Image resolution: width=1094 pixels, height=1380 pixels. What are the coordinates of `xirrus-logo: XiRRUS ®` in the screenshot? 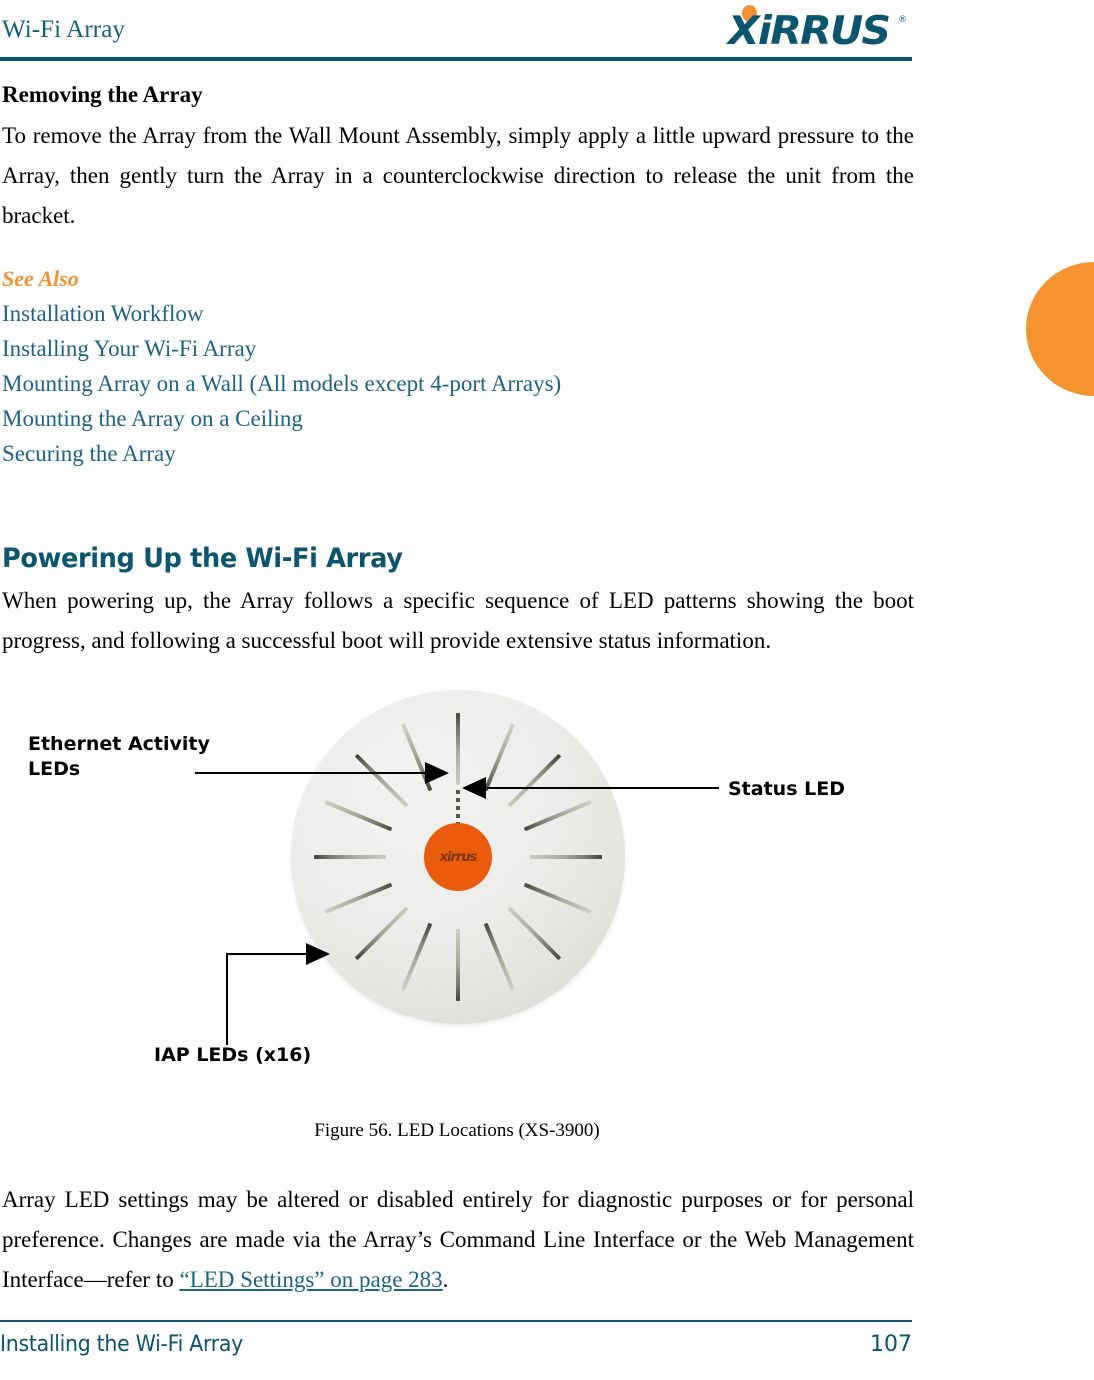 It's located at (818, 29).